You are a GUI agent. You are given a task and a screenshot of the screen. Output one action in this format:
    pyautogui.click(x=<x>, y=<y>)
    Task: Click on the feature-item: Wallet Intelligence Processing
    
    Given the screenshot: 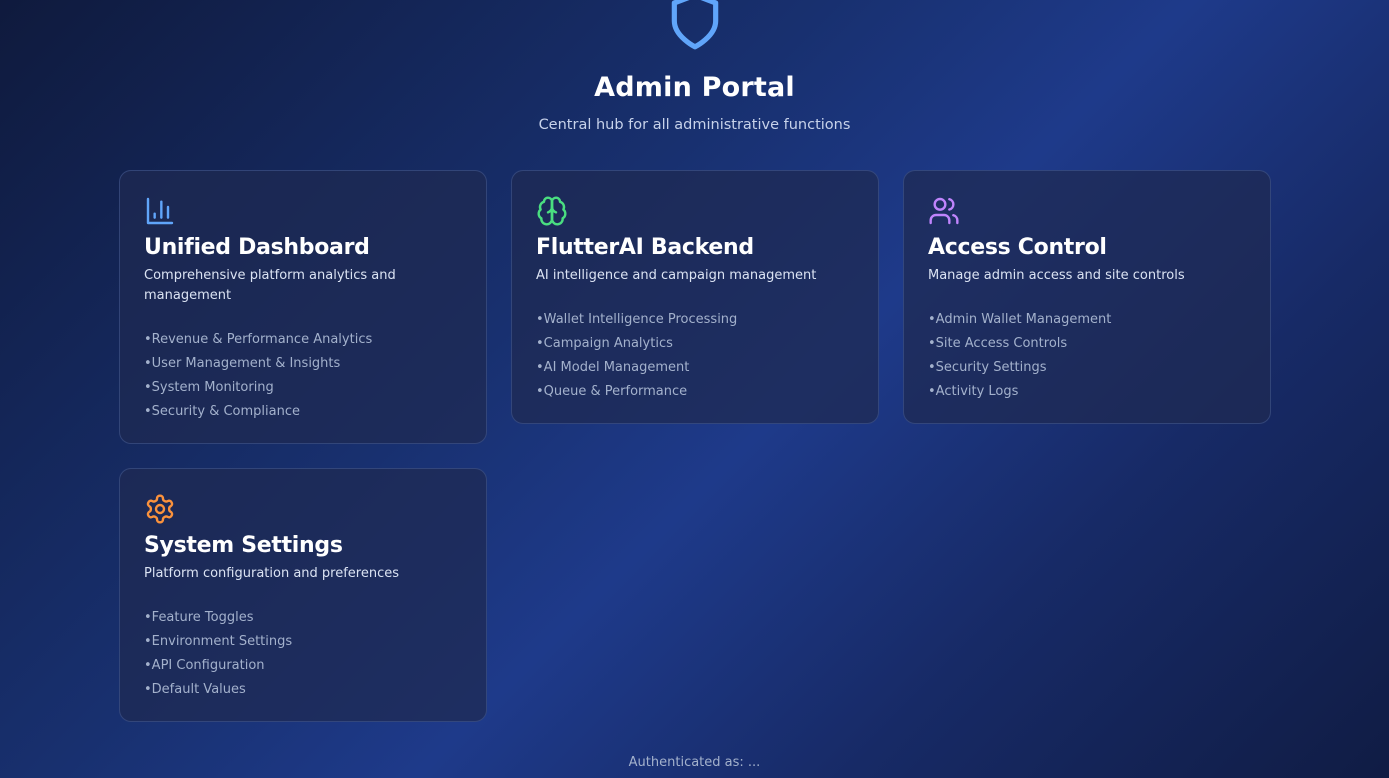 What is the action you would take?
    pyautogui.click(x=695, y=320)
    